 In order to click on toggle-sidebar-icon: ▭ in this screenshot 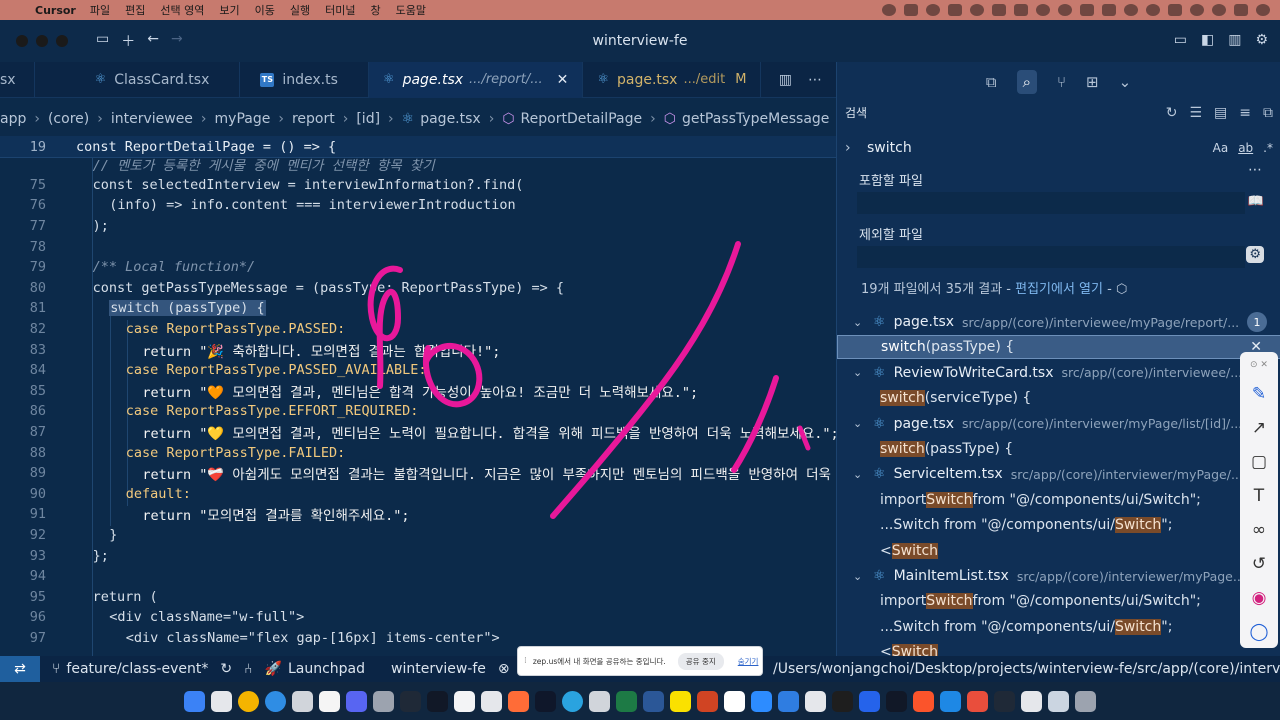, I will do `click(102, 41)`.